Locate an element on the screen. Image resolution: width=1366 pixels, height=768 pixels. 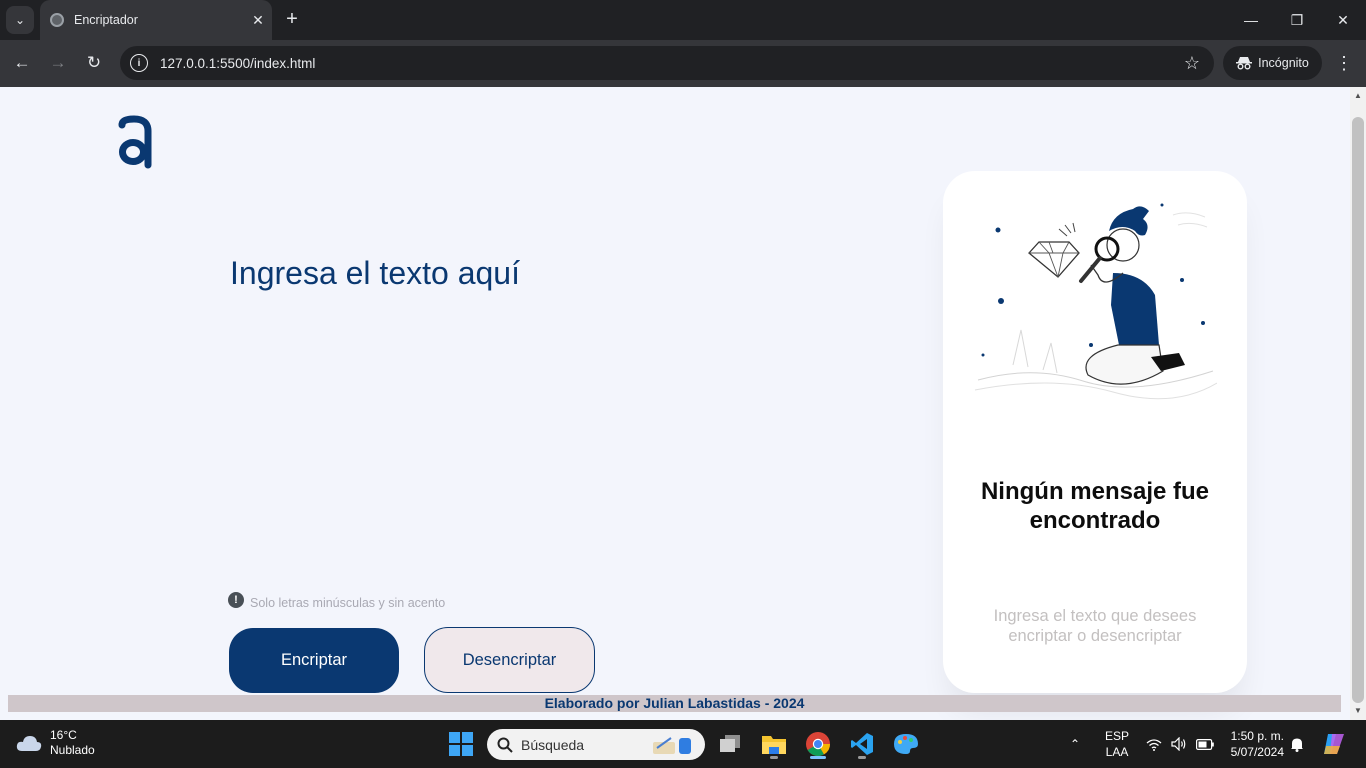
address-bar: i 127.0.0.1:5500/index.html ☆ is located at coordinates (667, 63).